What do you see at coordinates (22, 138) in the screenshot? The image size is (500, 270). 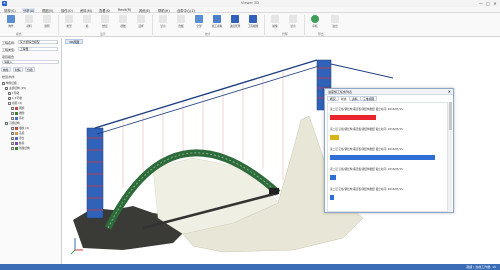 I see `tree-item-label: 承台` at bounding box center [22, 138].